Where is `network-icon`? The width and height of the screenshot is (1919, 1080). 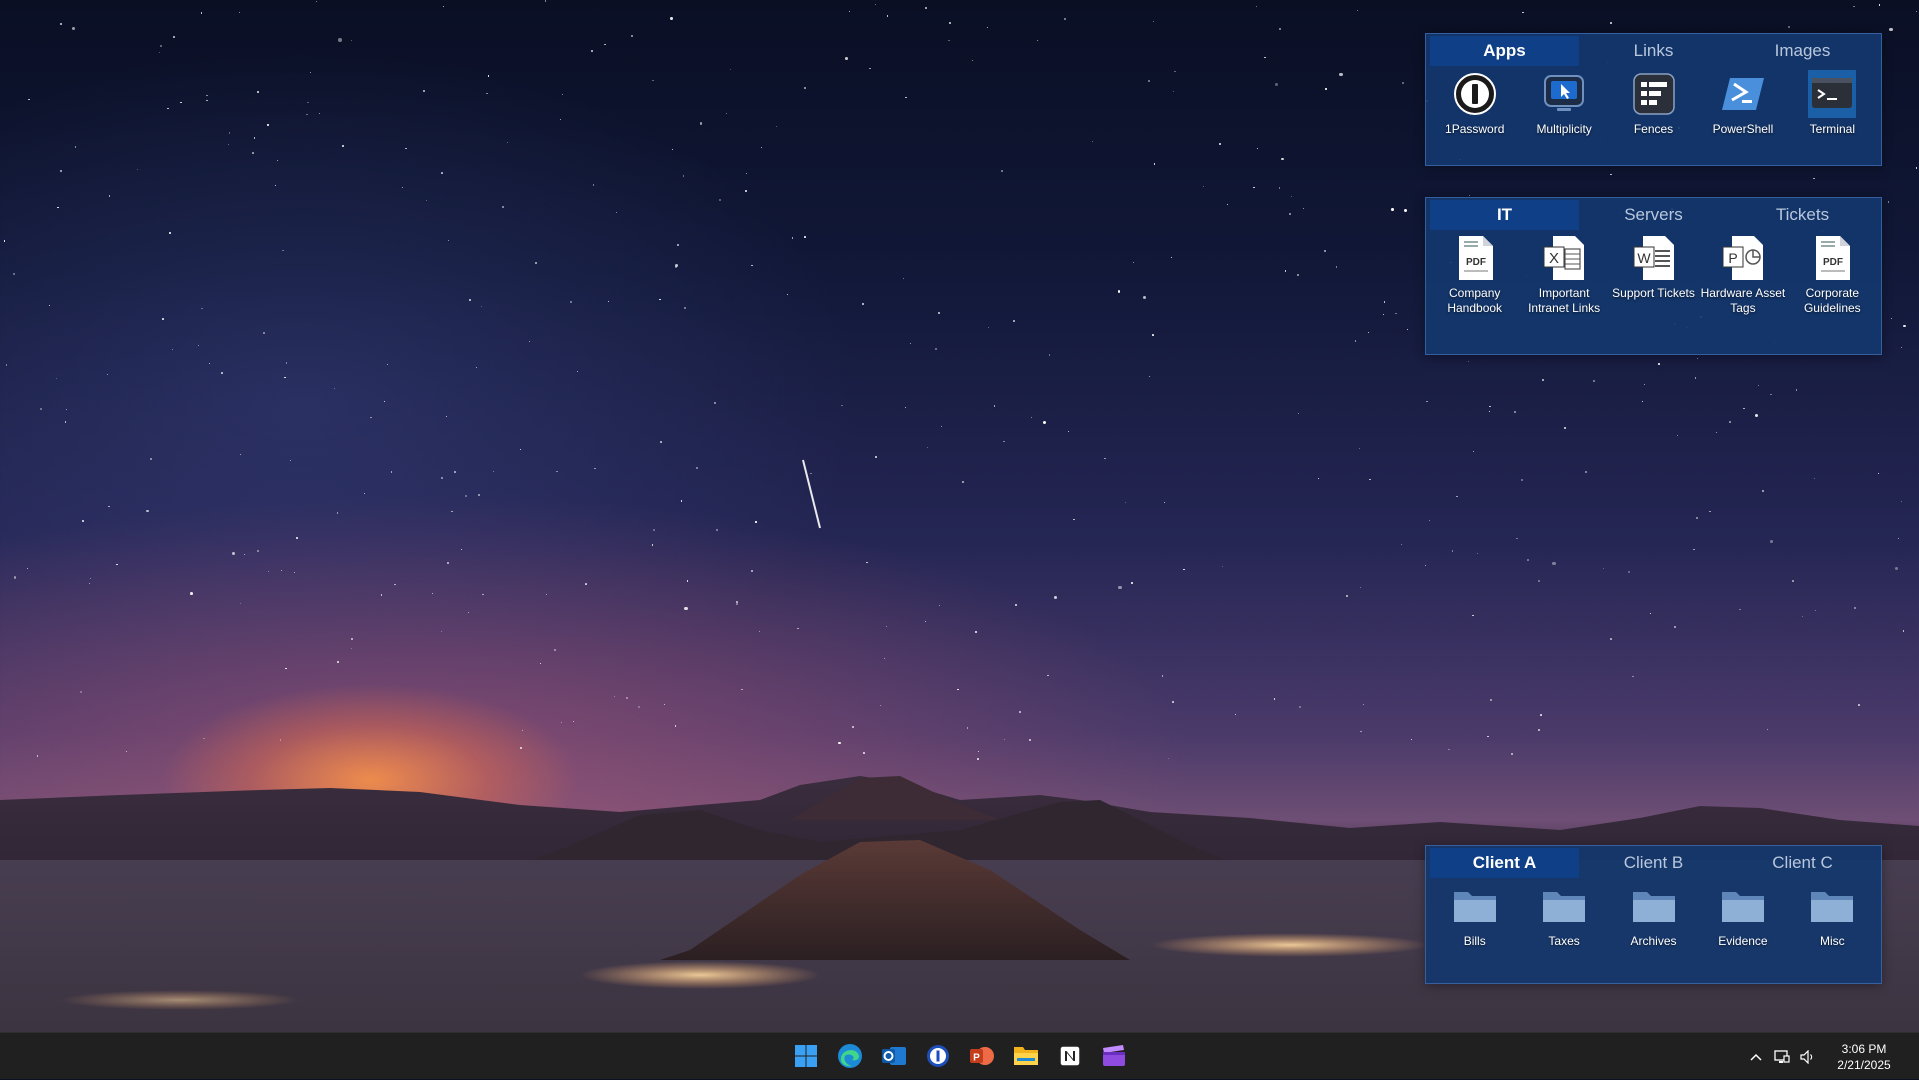 network-icon is located at coordinates (1782, 1057).